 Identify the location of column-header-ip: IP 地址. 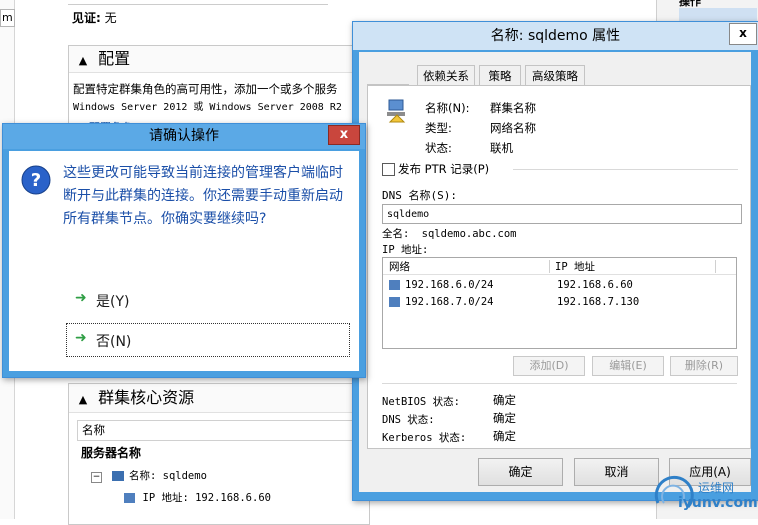
(575, 266).